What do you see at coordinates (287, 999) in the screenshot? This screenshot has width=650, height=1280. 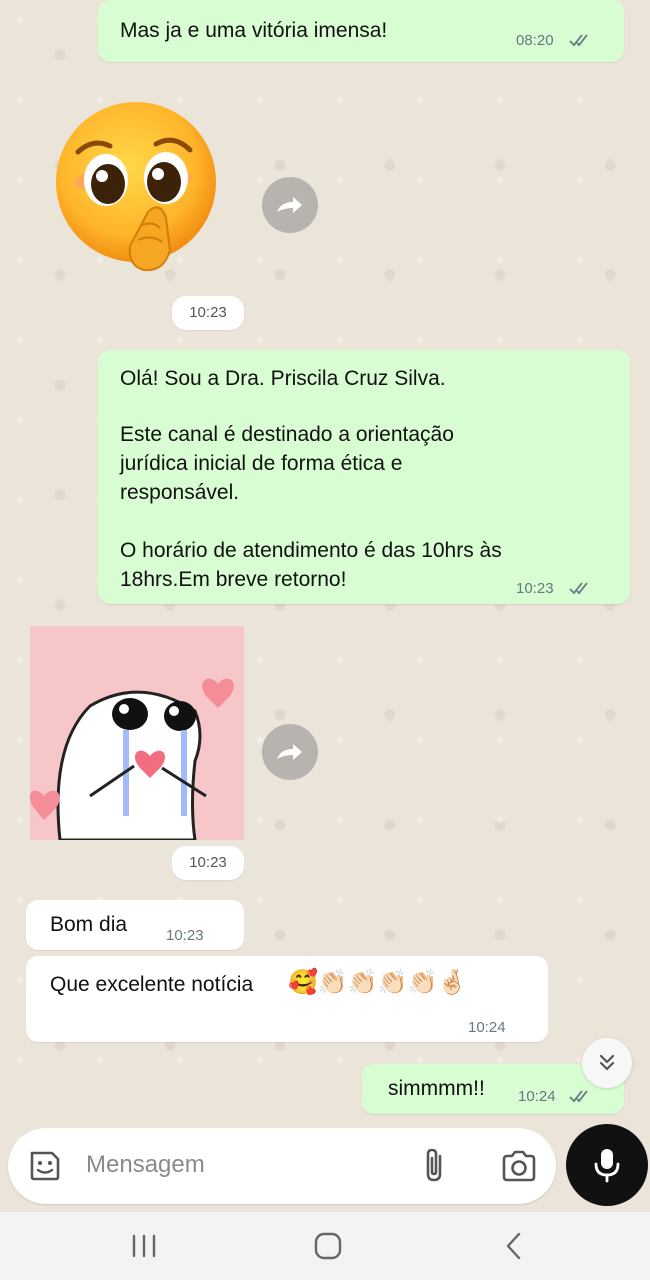 I see `message-incoming: Que excelente notícia 🥰👏🏻👏🏻👏🏻👏🏻🤞🏻 10:24` at bounding box center [287, 999].